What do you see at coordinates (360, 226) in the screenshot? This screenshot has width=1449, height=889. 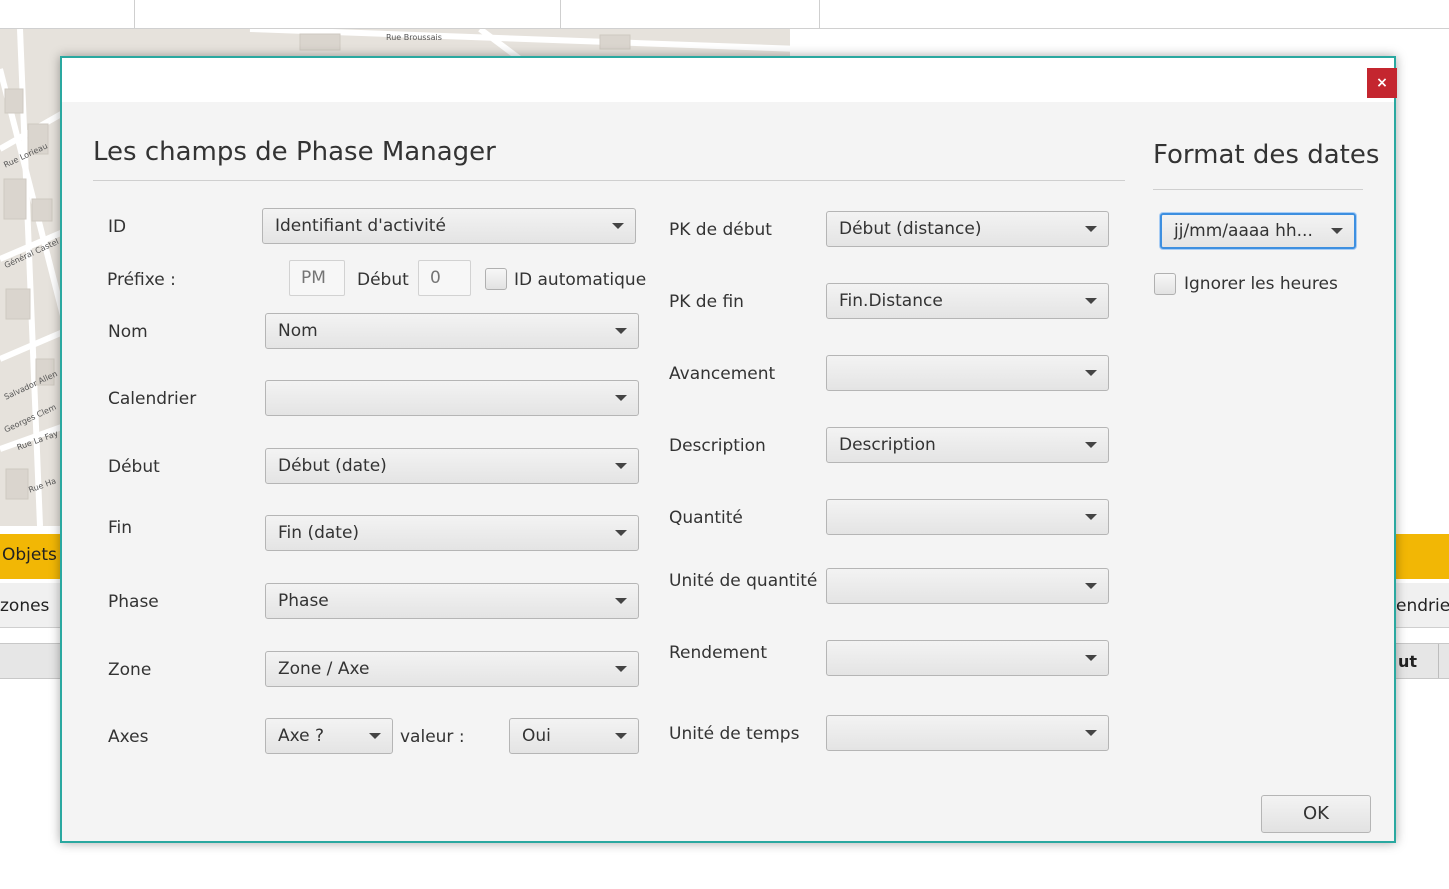 I see `id-combo-value: Identifiant d'activité` at bounding box center [360, 226].